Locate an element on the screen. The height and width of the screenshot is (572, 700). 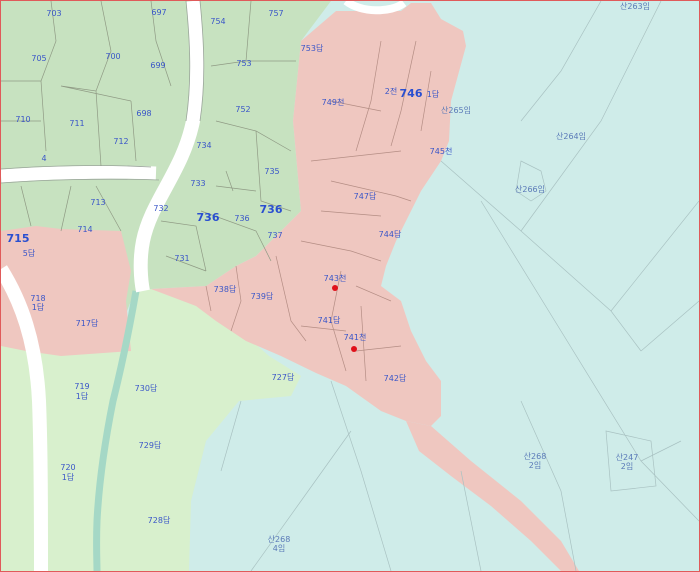
parcel-label: 712 is located at coordinates (120, 141).